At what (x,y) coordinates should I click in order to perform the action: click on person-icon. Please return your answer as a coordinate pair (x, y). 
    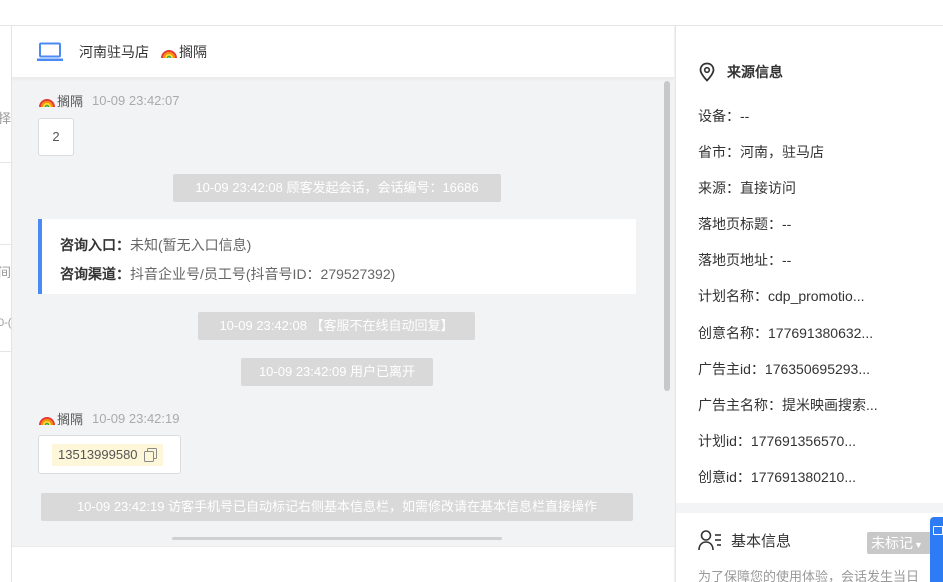
    Looking at the image, I should click on (709, 540).